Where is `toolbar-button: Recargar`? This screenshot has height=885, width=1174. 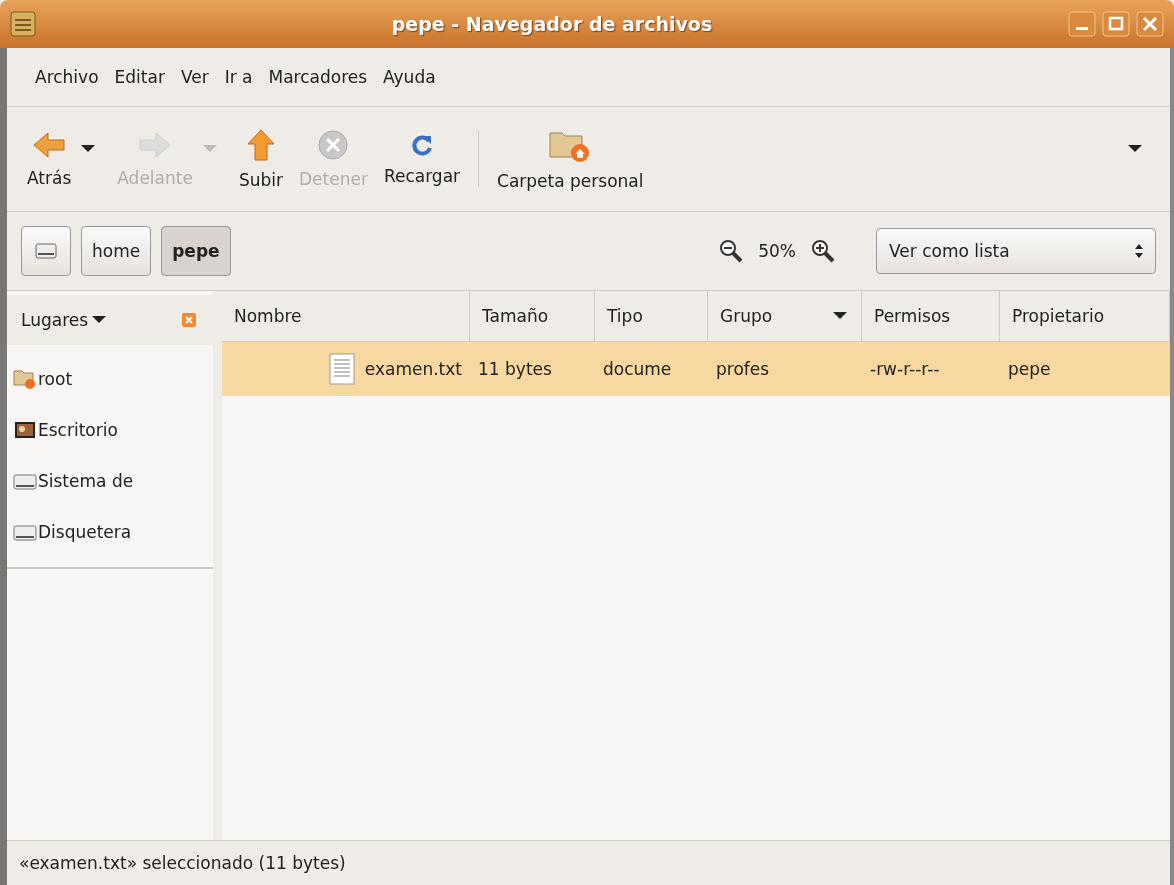 toolbar-button: Recargar is located at coordinates (422, 159).